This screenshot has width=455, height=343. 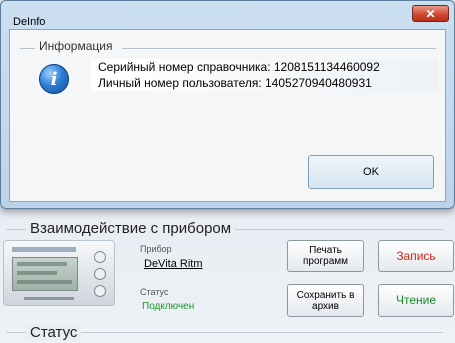 I want to click on info-group-line-left, so click(x=28, y=48).